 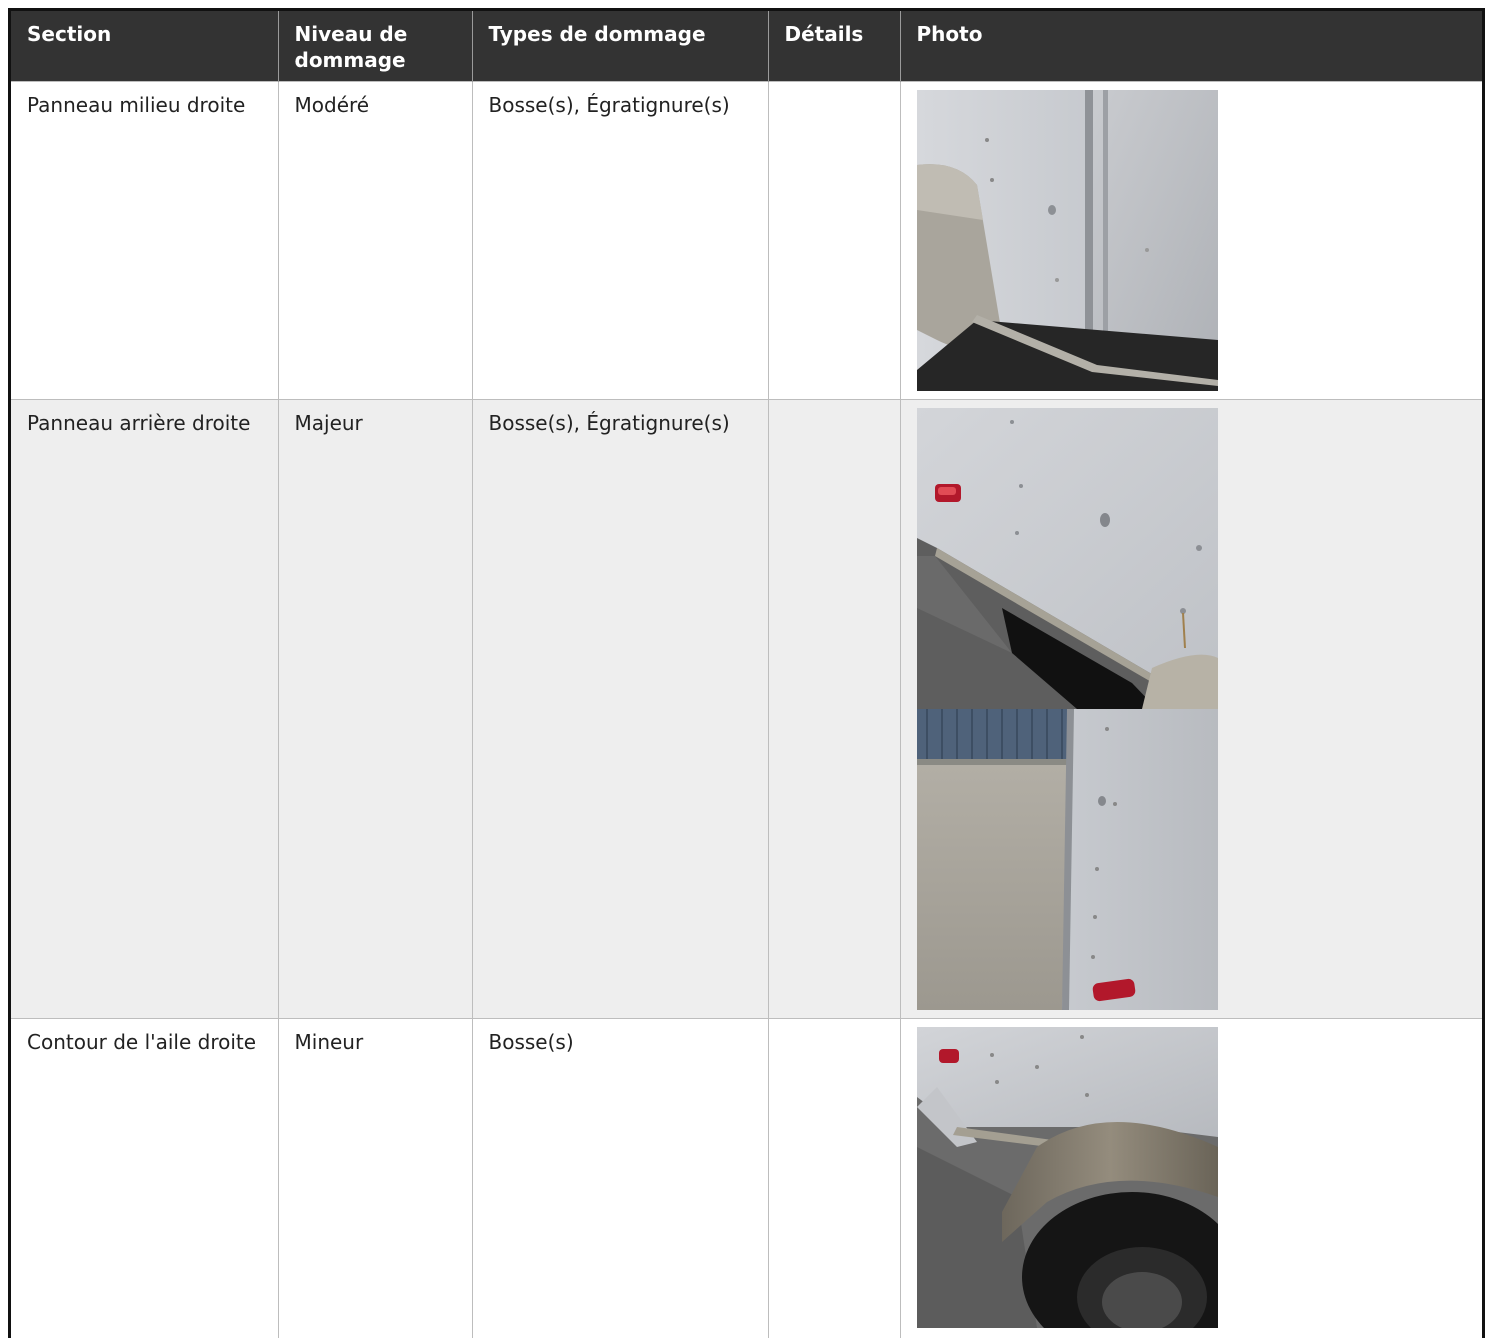 I want to click on cell-section: Panneau milieu droite, so click(x=144, y=241).